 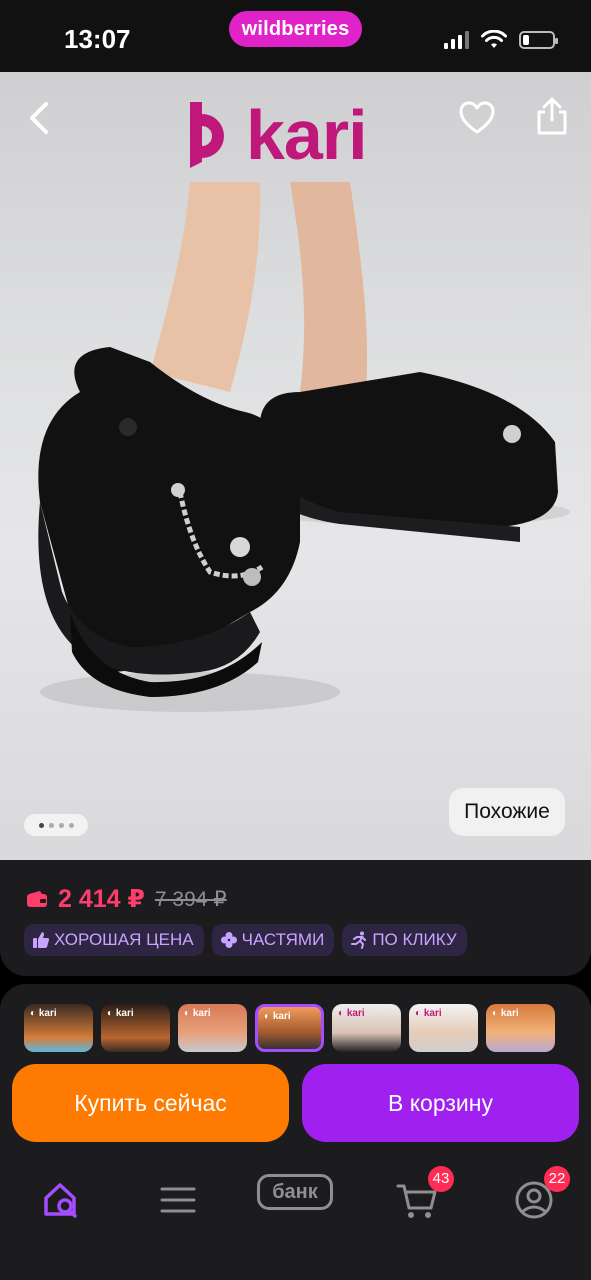 I want to click on back-button, so click(x=39, y=118).